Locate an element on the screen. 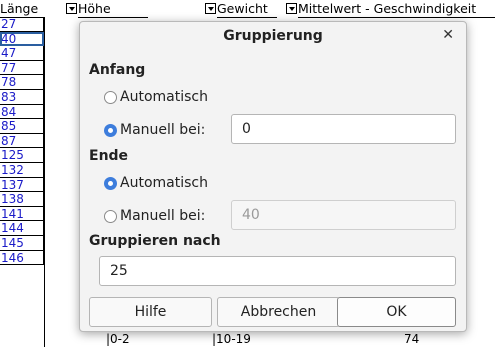  end-manual-radio: Manuell bei: is located at coordinates (154, 216).